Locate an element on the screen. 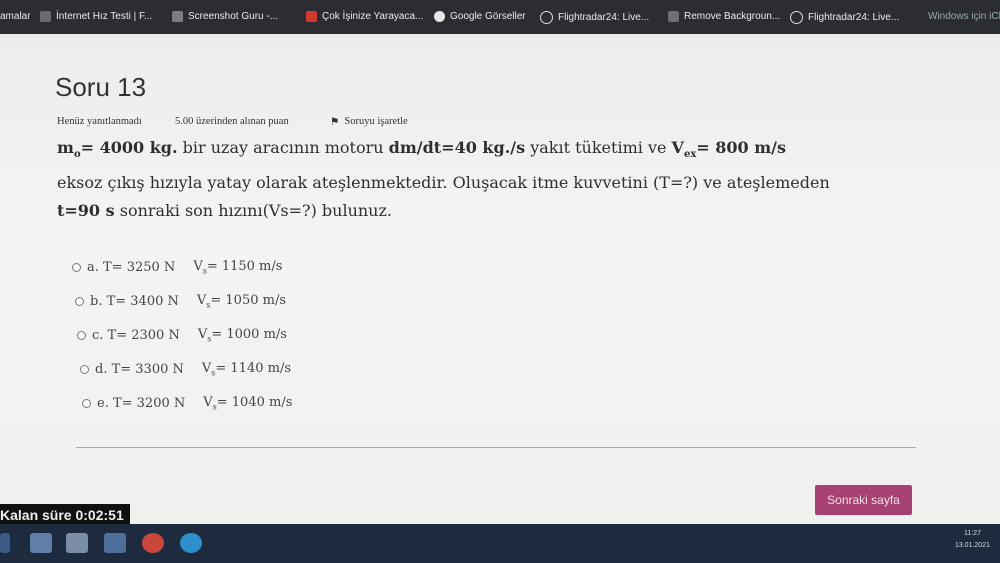 The height and width of the screenshot is (563, 1000). edge-icon is located at coordinates (191, 543).